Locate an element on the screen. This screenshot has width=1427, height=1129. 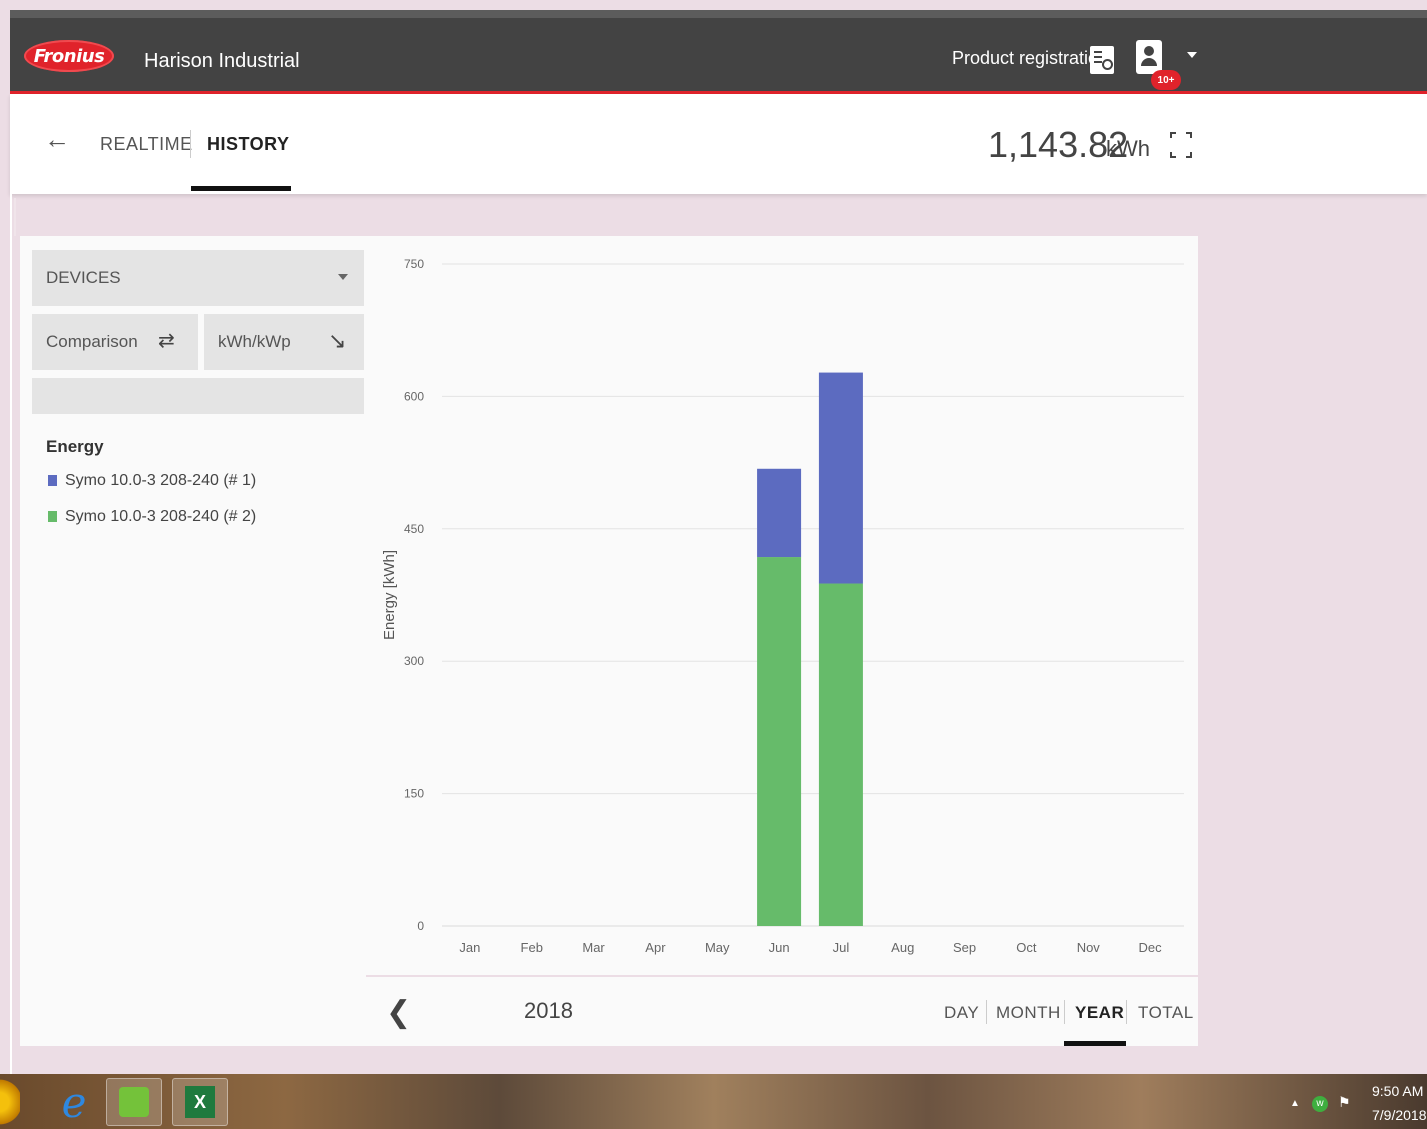
active-tab-indicator is located at coordinates (241, 188).